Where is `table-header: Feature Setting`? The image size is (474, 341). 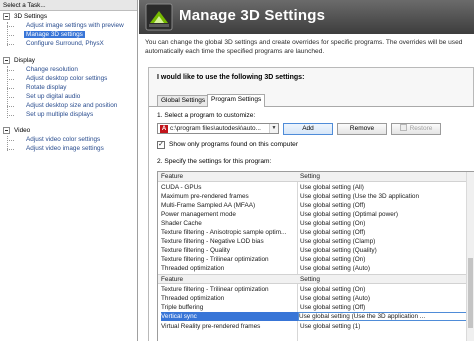 table-header: Feature Setting is located at coordinates (316, 177).